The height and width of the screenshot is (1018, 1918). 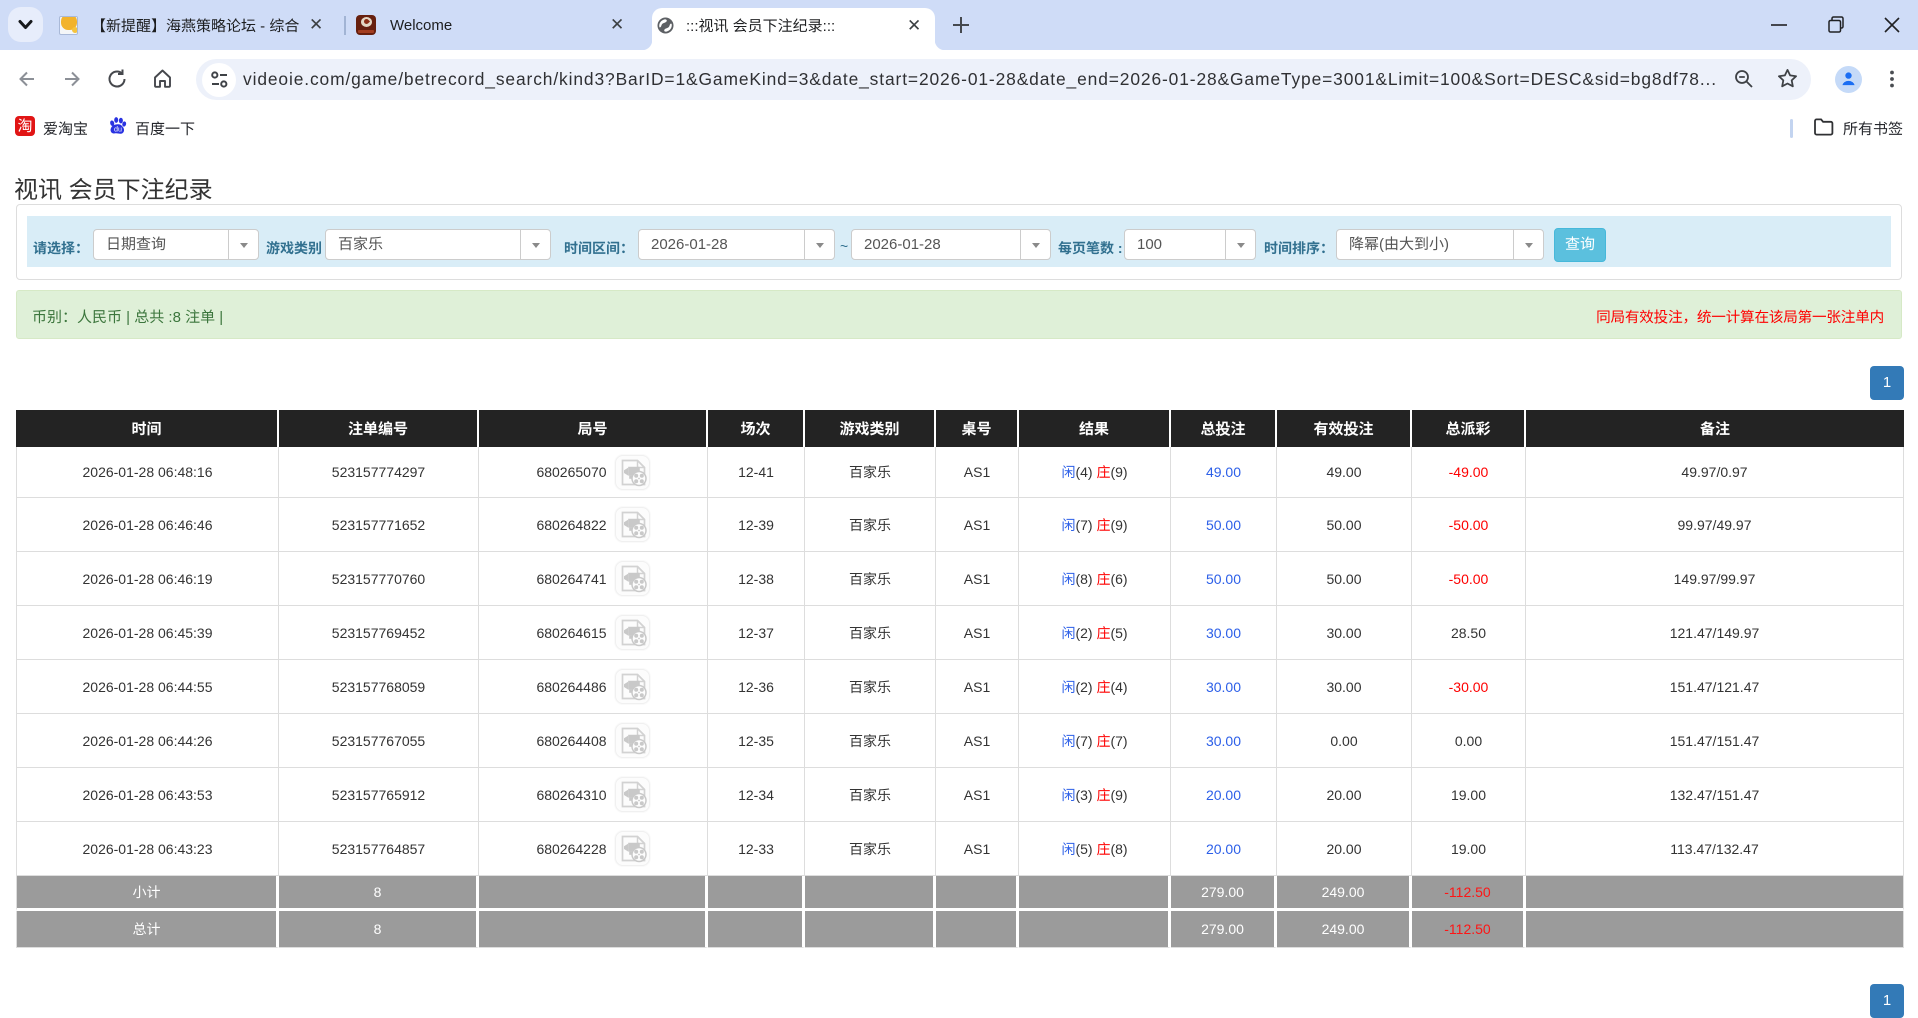 I want to click on svg-text: du, so click(x=118, y=128).